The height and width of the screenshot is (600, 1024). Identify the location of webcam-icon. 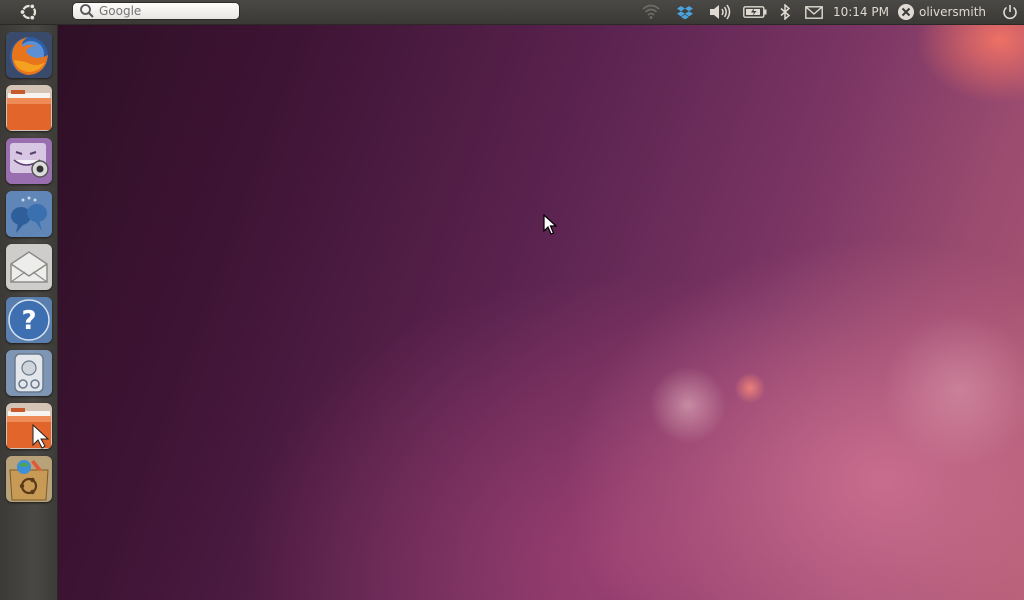
(29, 161).